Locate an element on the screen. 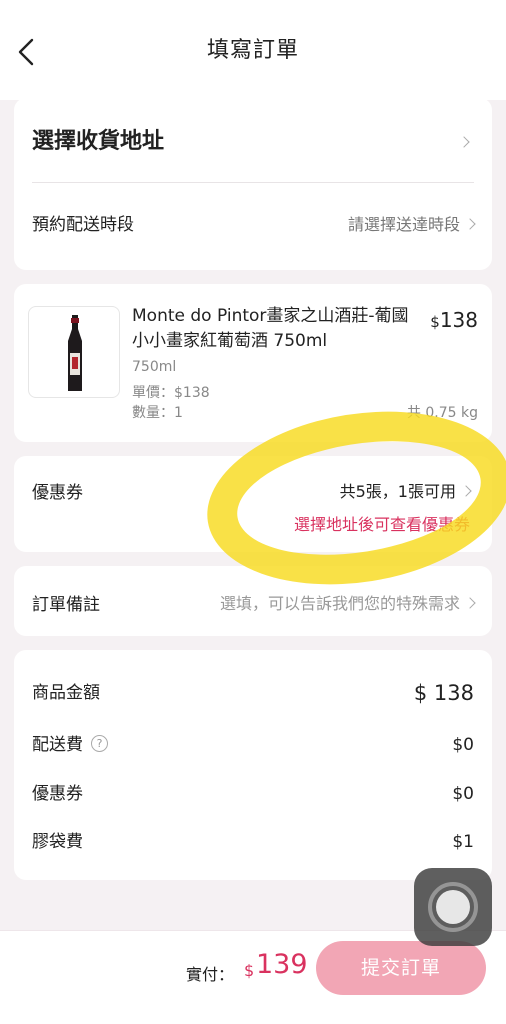 This screenshot has height=1024, width=506. help-icon: ? is located at coordinates (99, 743).